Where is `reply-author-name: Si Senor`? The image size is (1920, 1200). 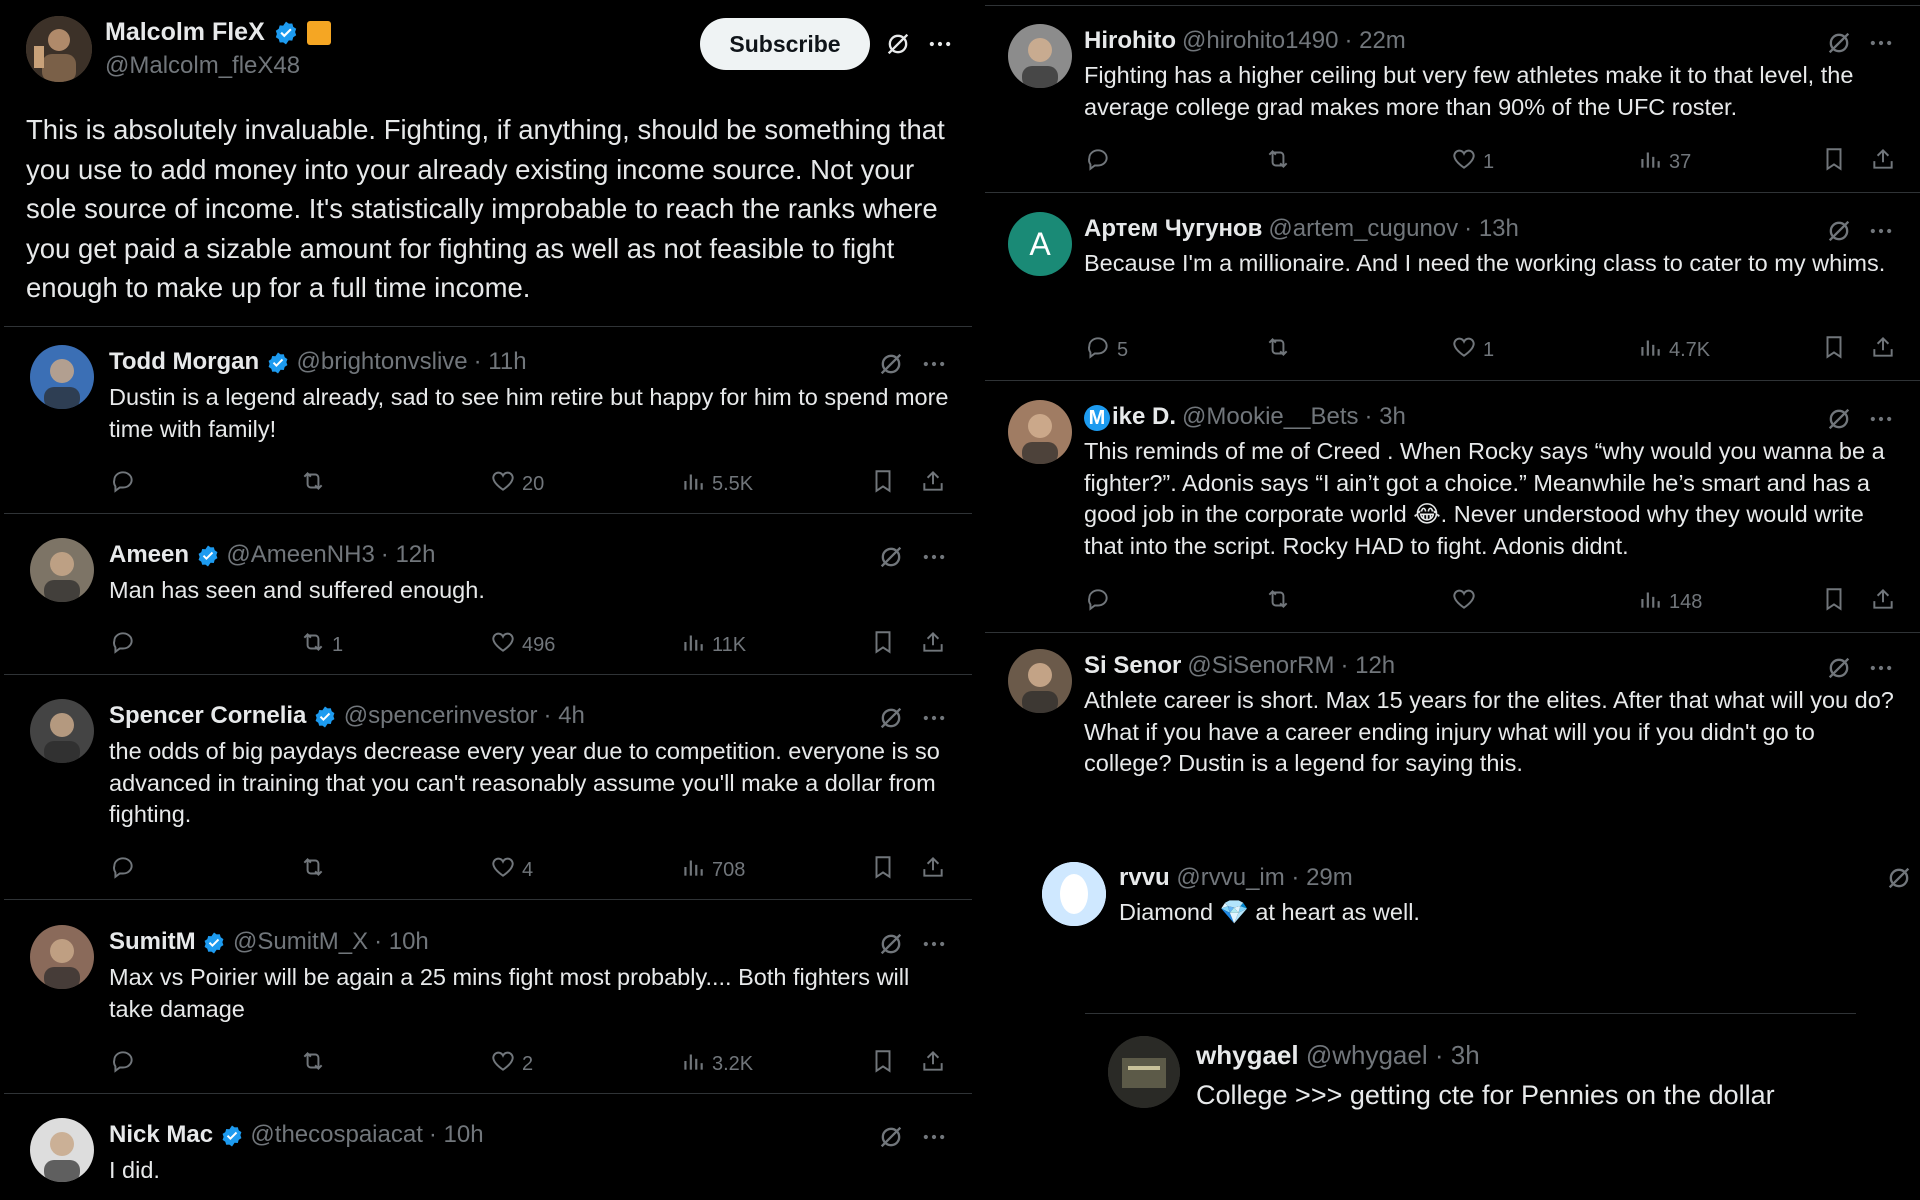 reply-author-name: Si Senor is located at coordinates (1132, 665).